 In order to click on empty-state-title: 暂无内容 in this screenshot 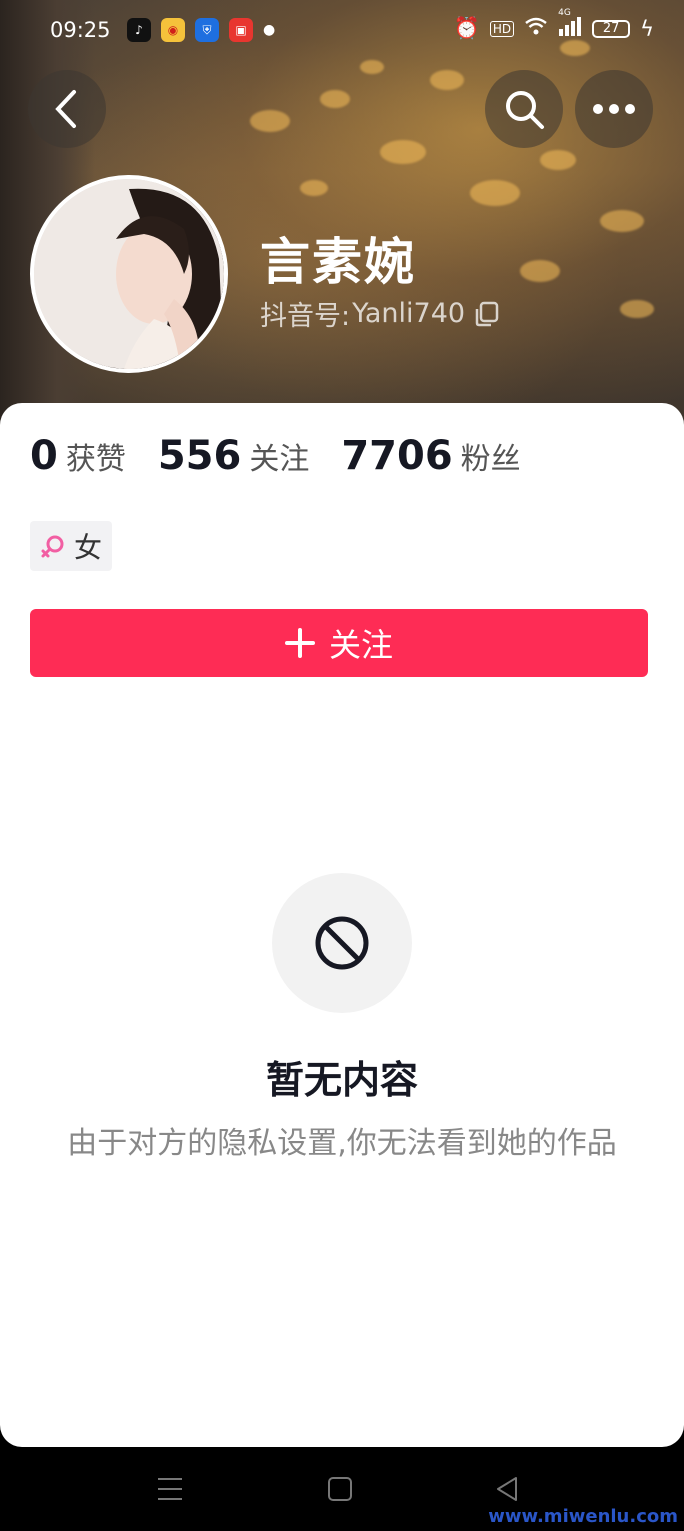, I will do `click(341, 1080)`.